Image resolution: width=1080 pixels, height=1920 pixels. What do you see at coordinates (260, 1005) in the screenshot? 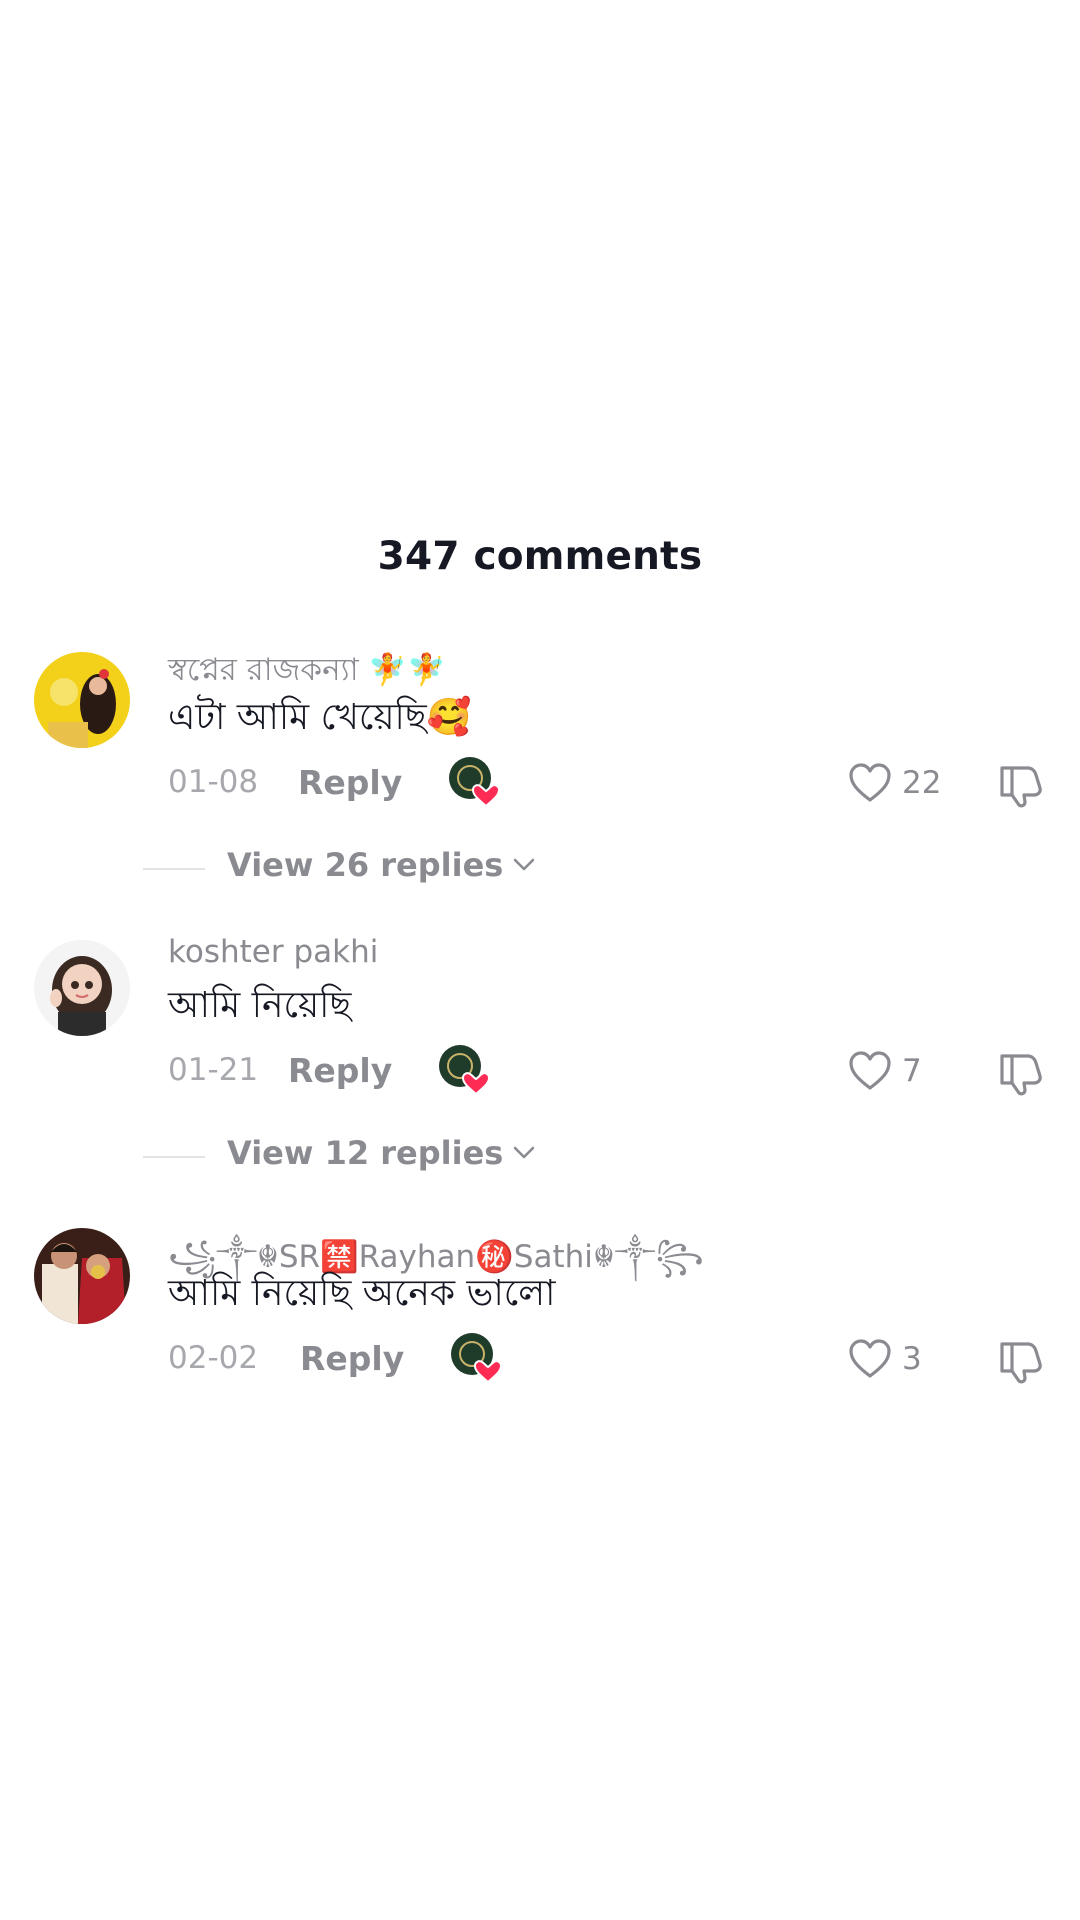
I see `comment-text: আমি নিয়েছি` at bounding box center [260, 1005].